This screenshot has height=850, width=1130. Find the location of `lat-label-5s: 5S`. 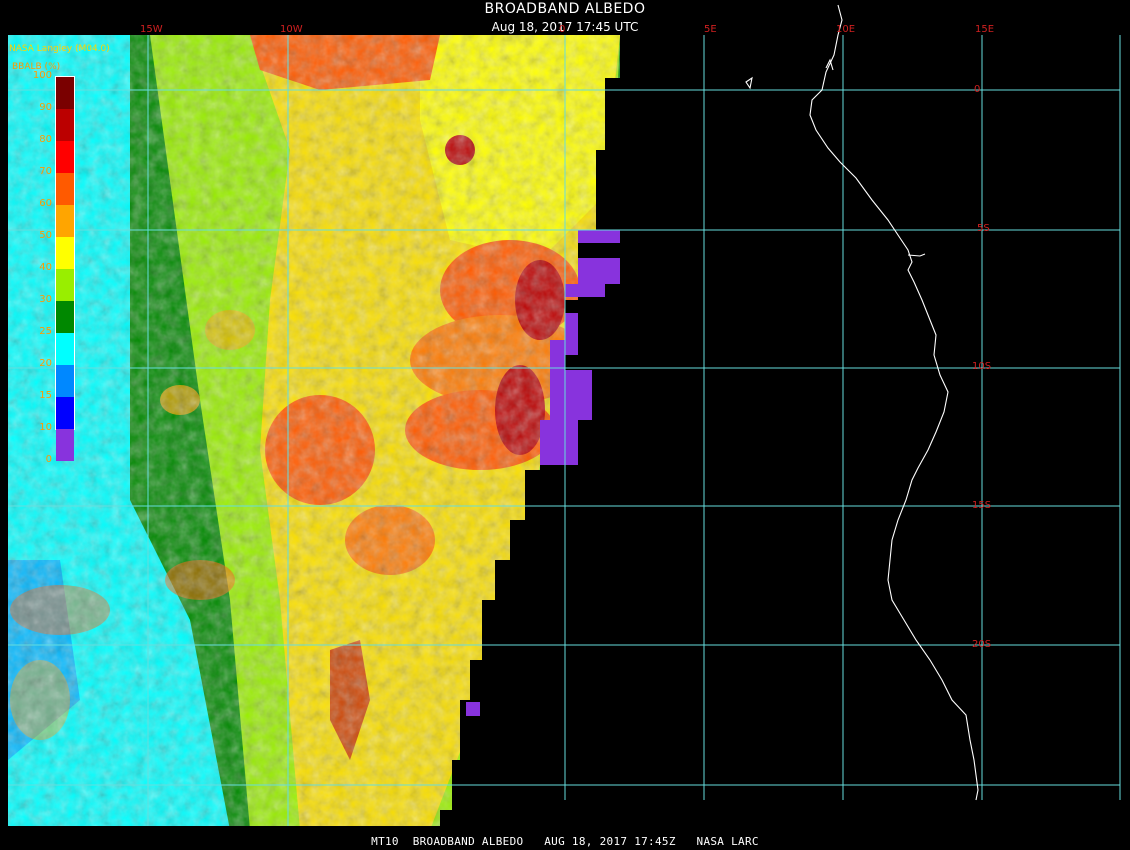

lat-label-5s: 5S is located at coordinates (983, 228).